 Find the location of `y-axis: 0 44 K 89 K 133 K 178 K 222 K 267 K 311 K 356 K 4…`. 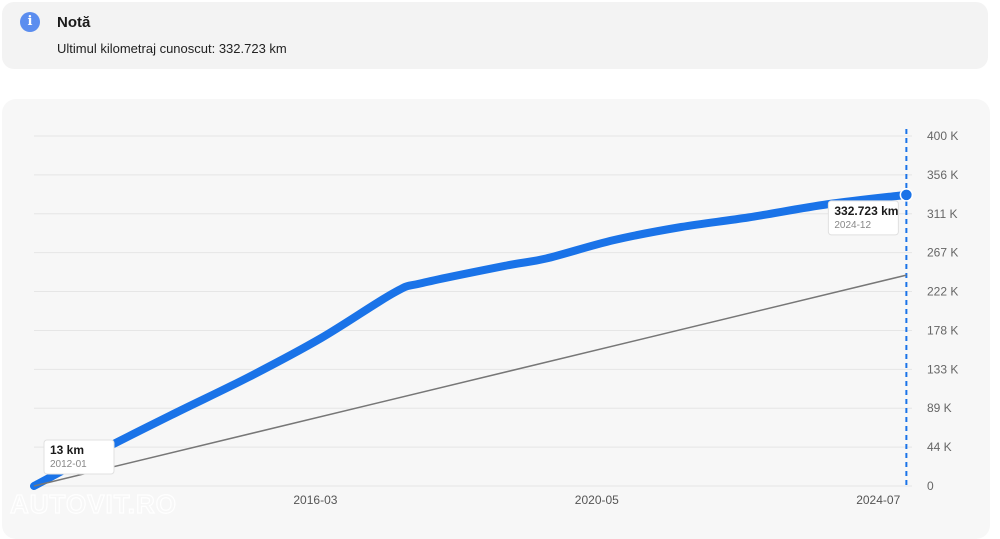

y-axis: 0 44 K 89 K 133 K 178 K 222 K 267 K 311 K 356 K 4… is located at coordinates (942, 311).